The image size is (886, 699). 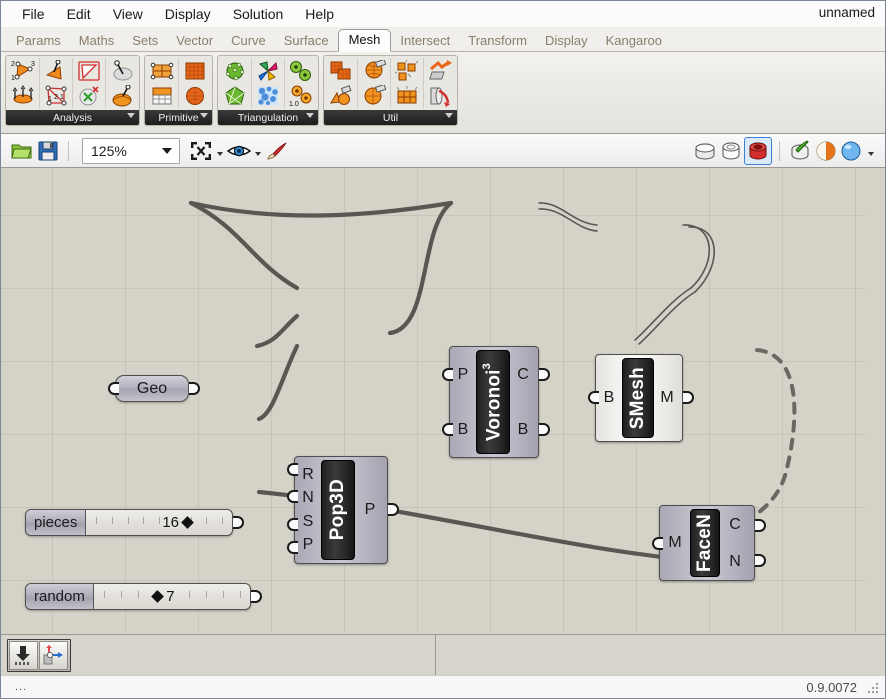 I want to click on preview-off-icon, so click(x=705, y=151).